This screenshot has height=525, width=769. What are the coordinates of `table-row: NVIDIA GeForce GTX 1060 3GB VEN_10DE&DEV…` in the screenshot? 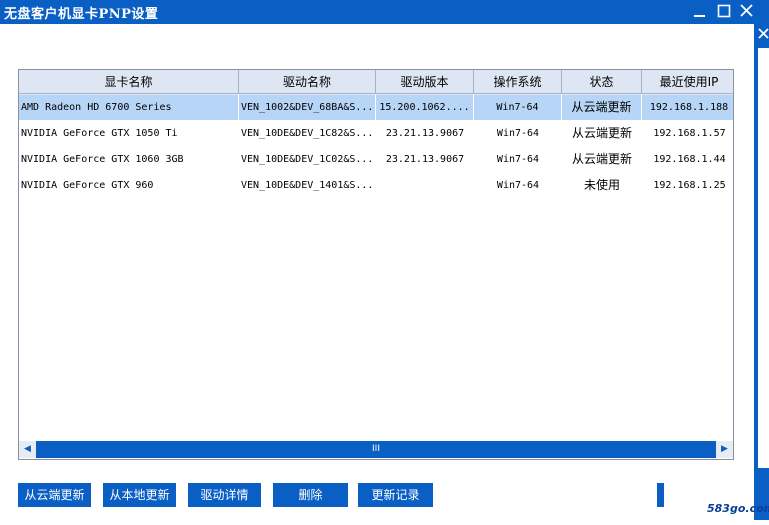 It's located at (376, 159).